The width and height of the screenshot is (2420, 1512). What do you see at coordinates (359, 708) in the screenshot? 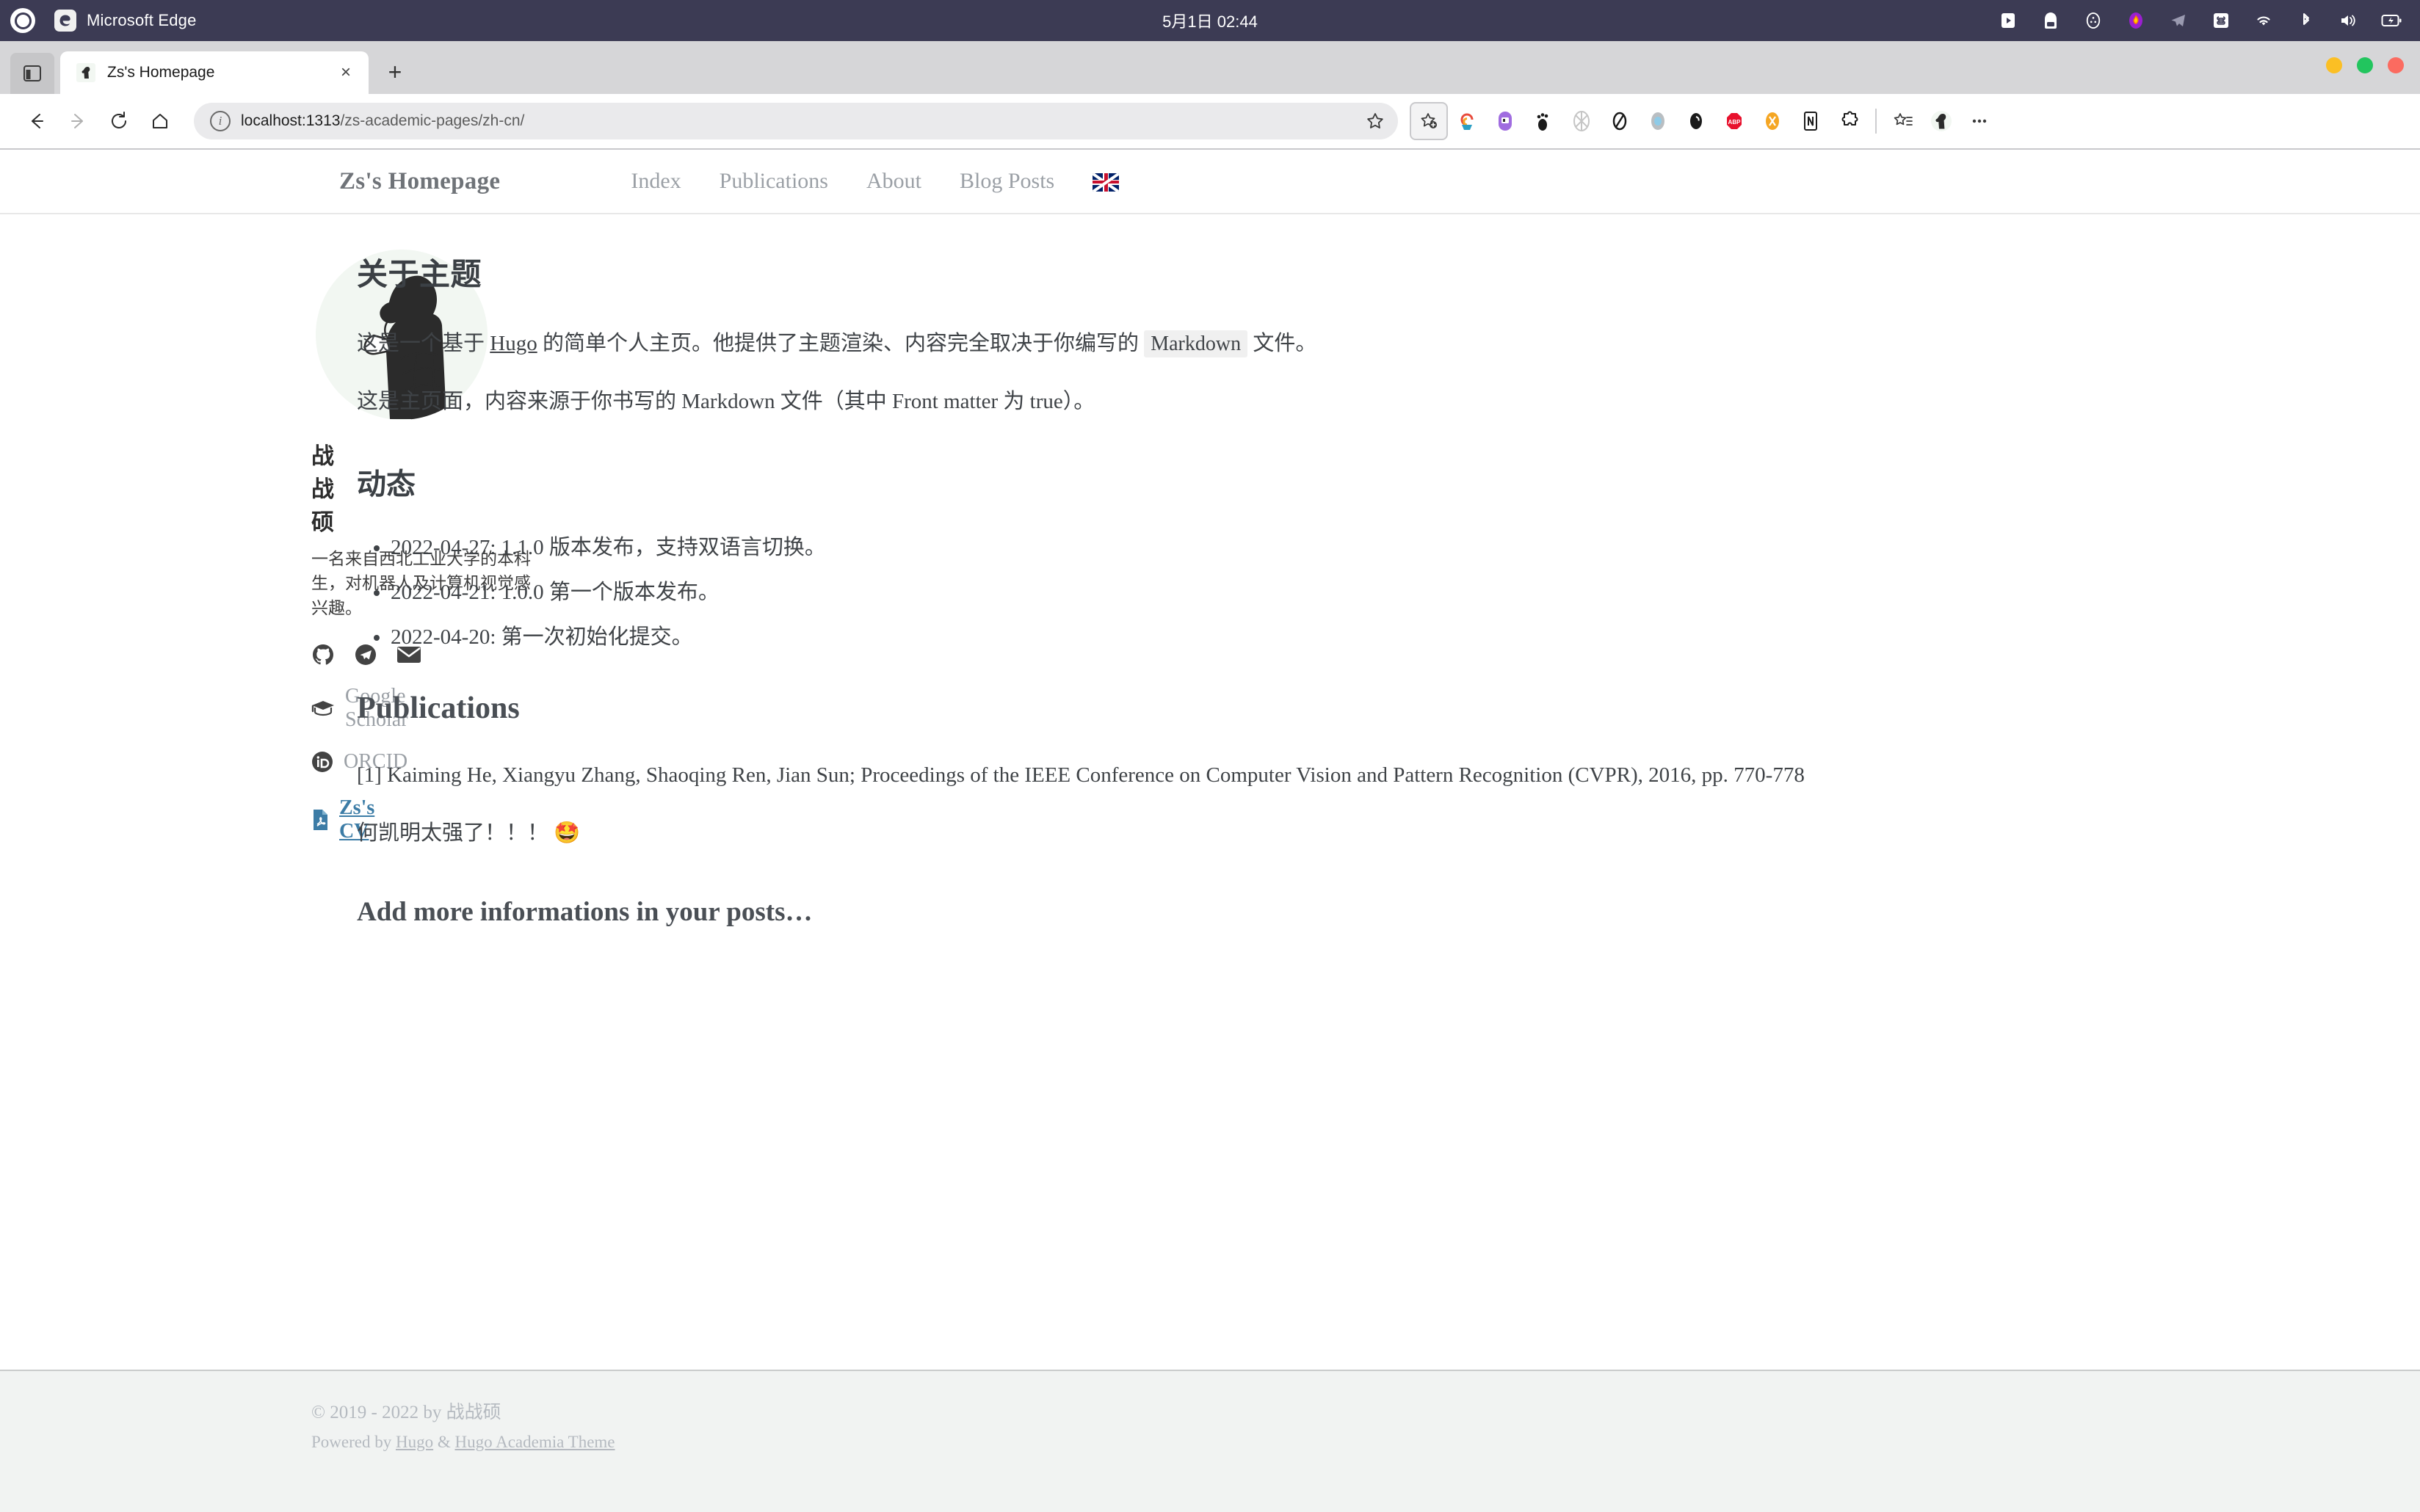
I see `google-scholar-link: Google Scholar` at bounding box center [359, 708].